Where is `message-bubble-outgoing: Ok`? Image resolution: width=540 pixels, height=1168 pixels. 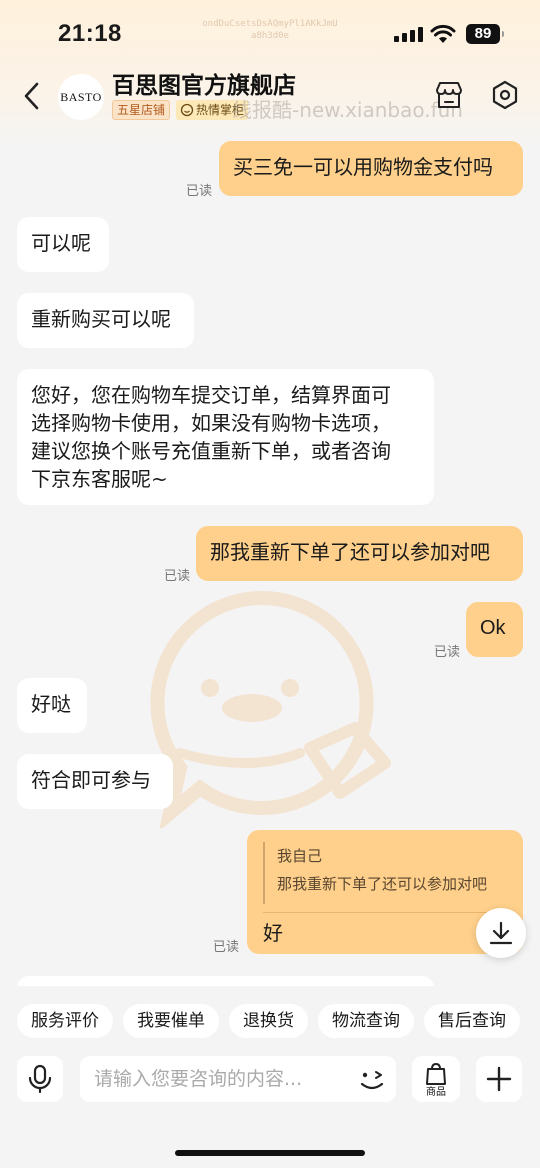
message-bubble-outgoing: Ok is located at coordinates (494, 629).